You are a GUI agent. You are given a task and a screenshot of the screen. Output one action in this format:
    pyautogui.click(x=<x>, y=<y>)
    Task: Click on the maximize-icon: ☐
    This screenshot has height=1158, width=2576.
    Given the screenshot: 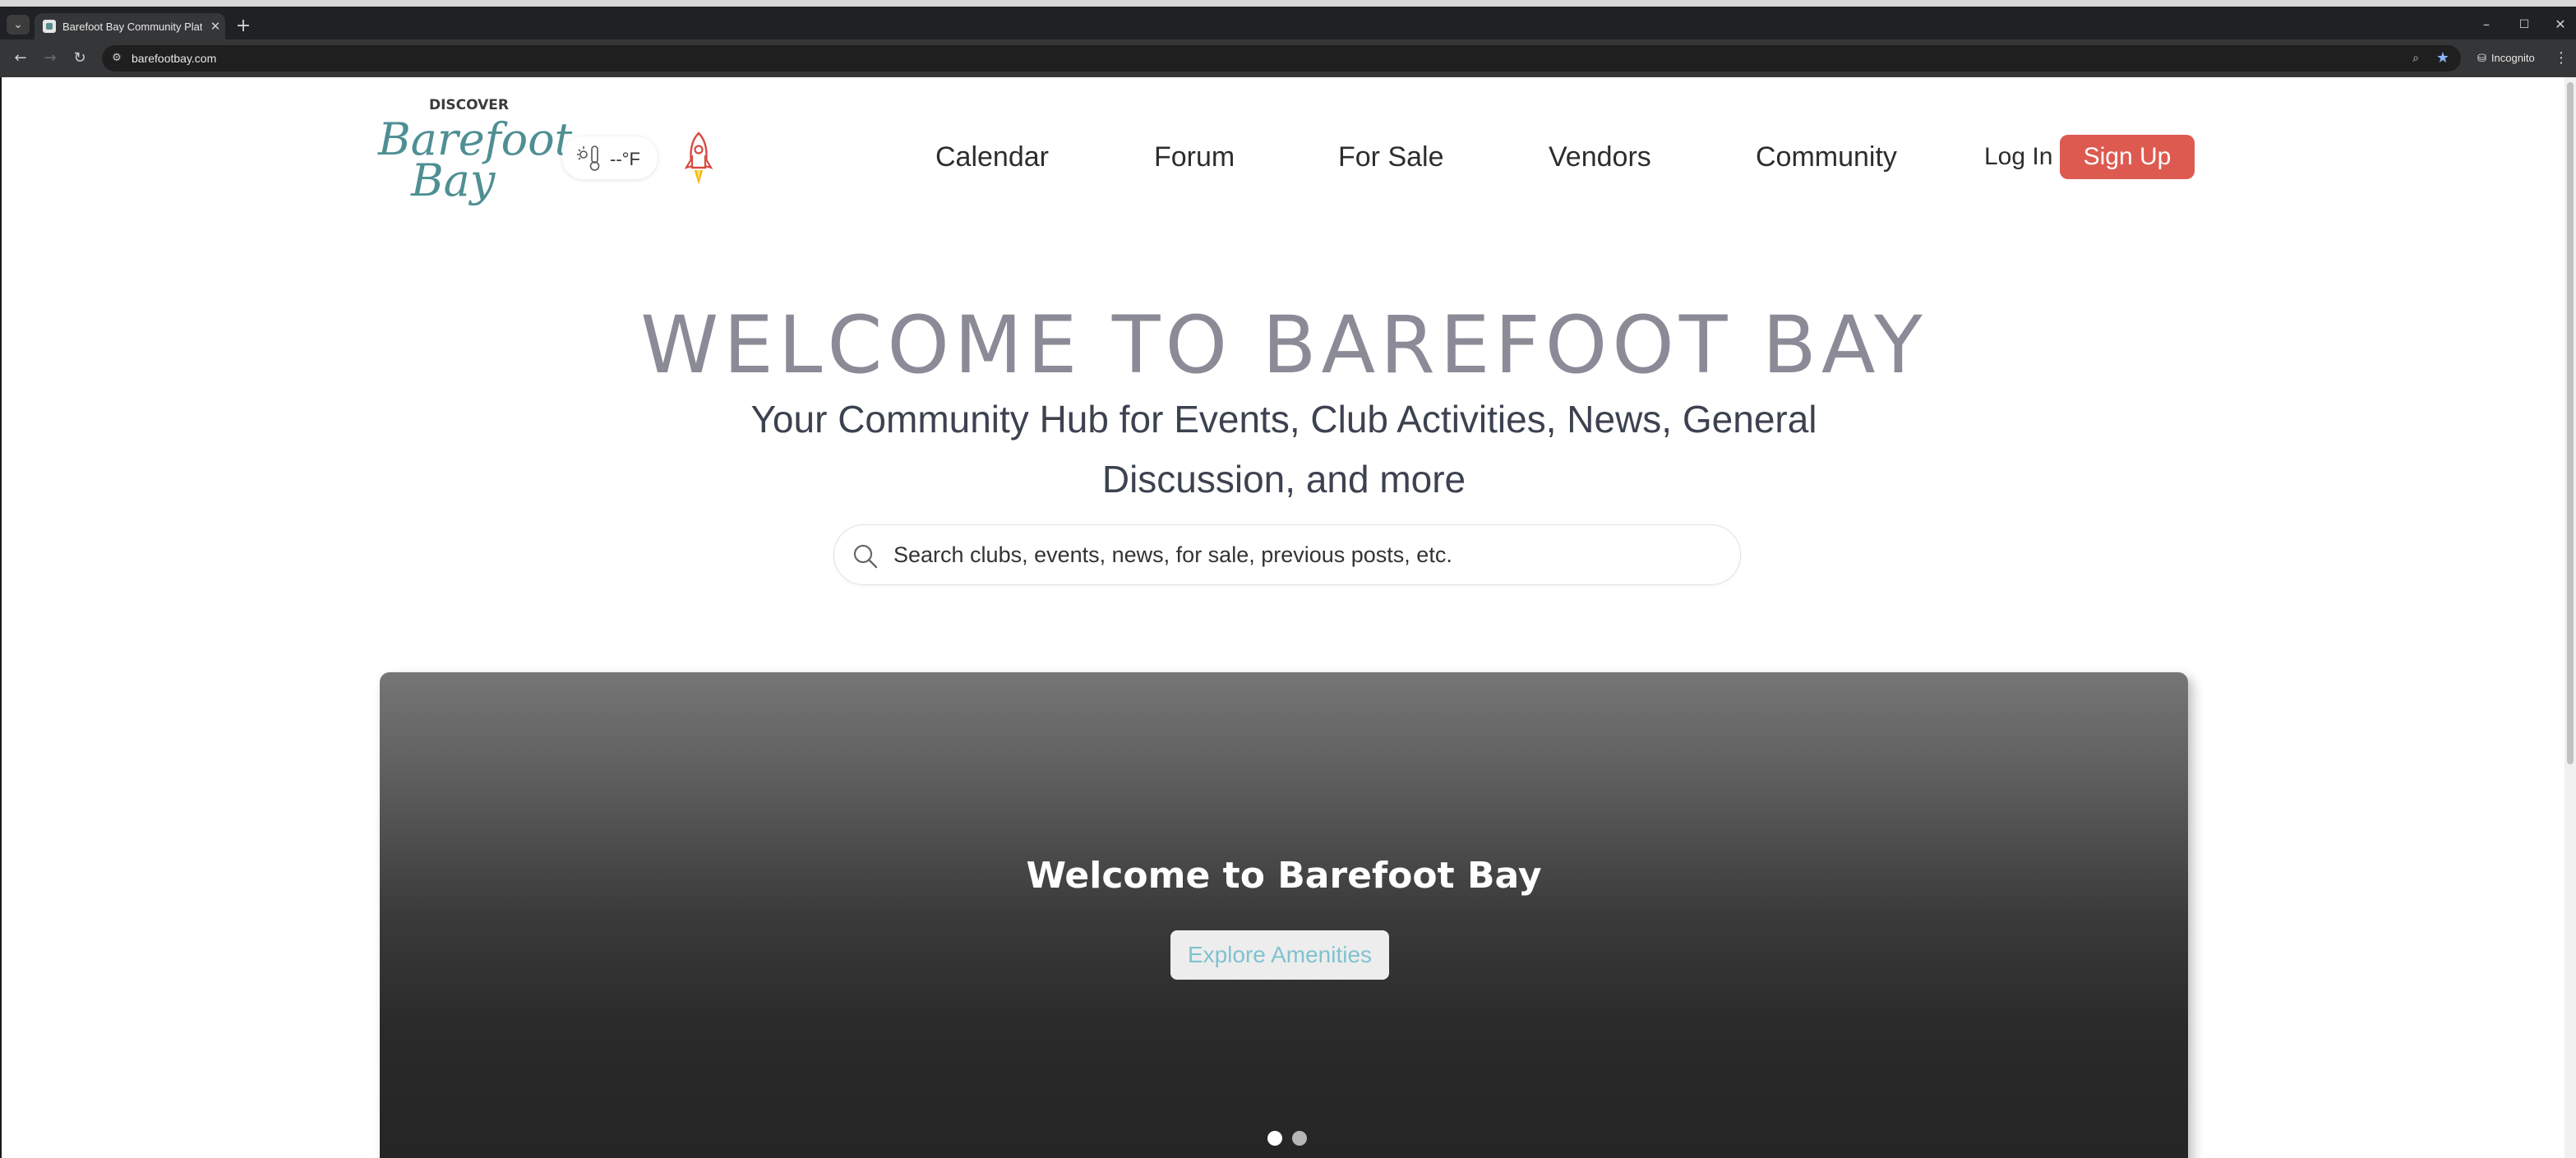 What is the action you would take?
    pyautogui.click(x=2525, y=25)
    